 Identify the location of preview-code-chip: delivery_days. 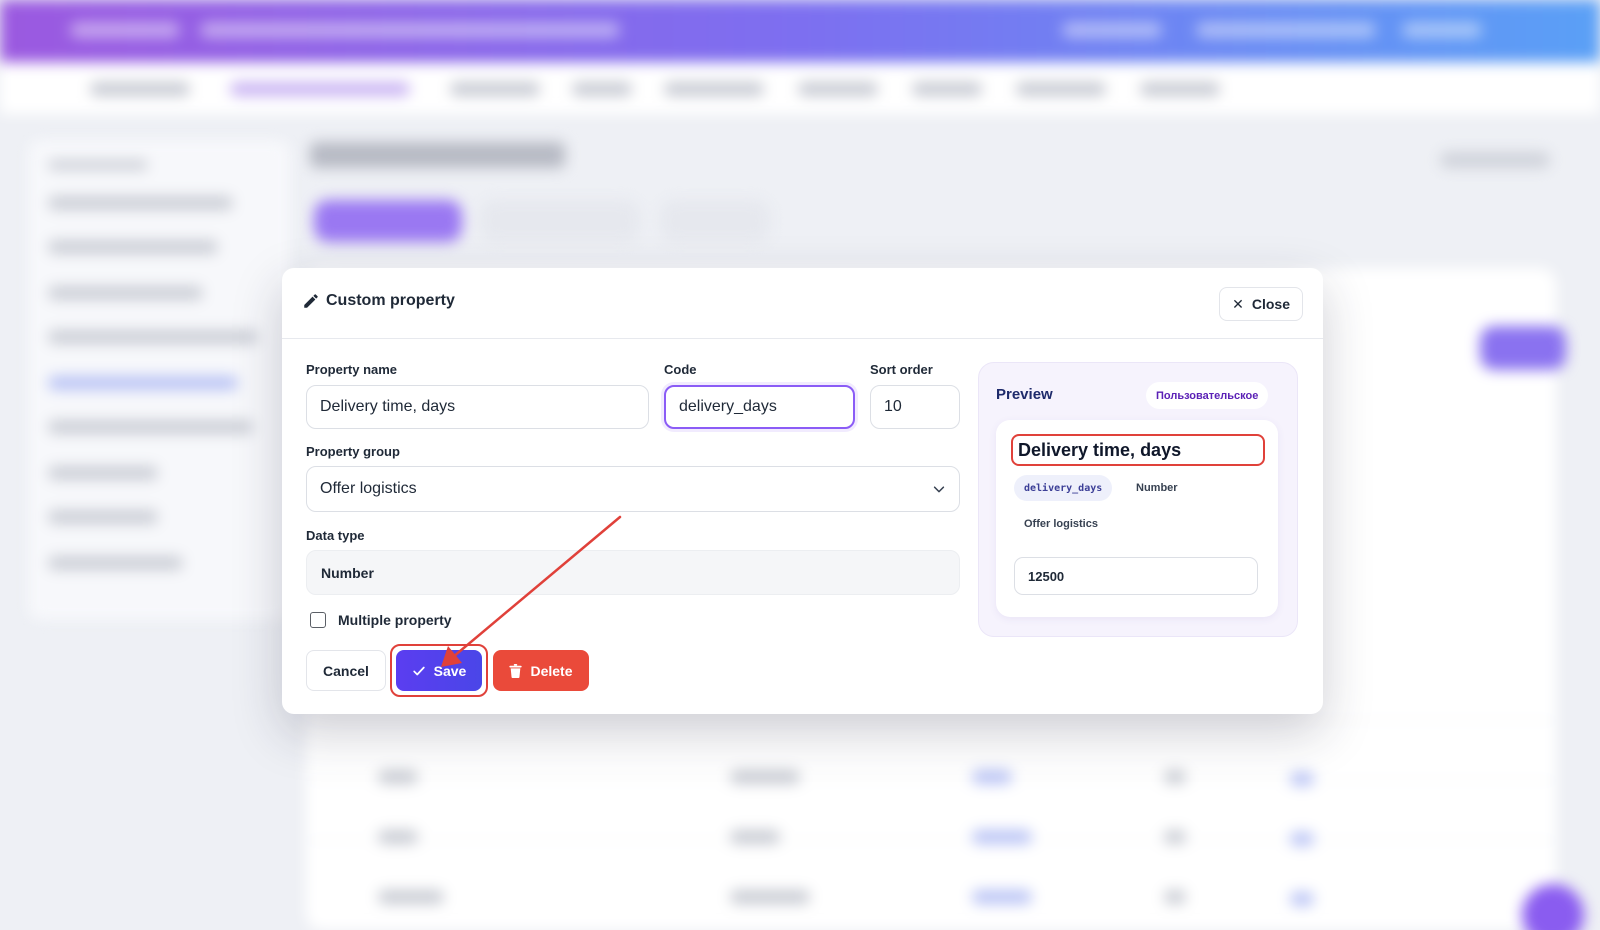
(1063, 488).